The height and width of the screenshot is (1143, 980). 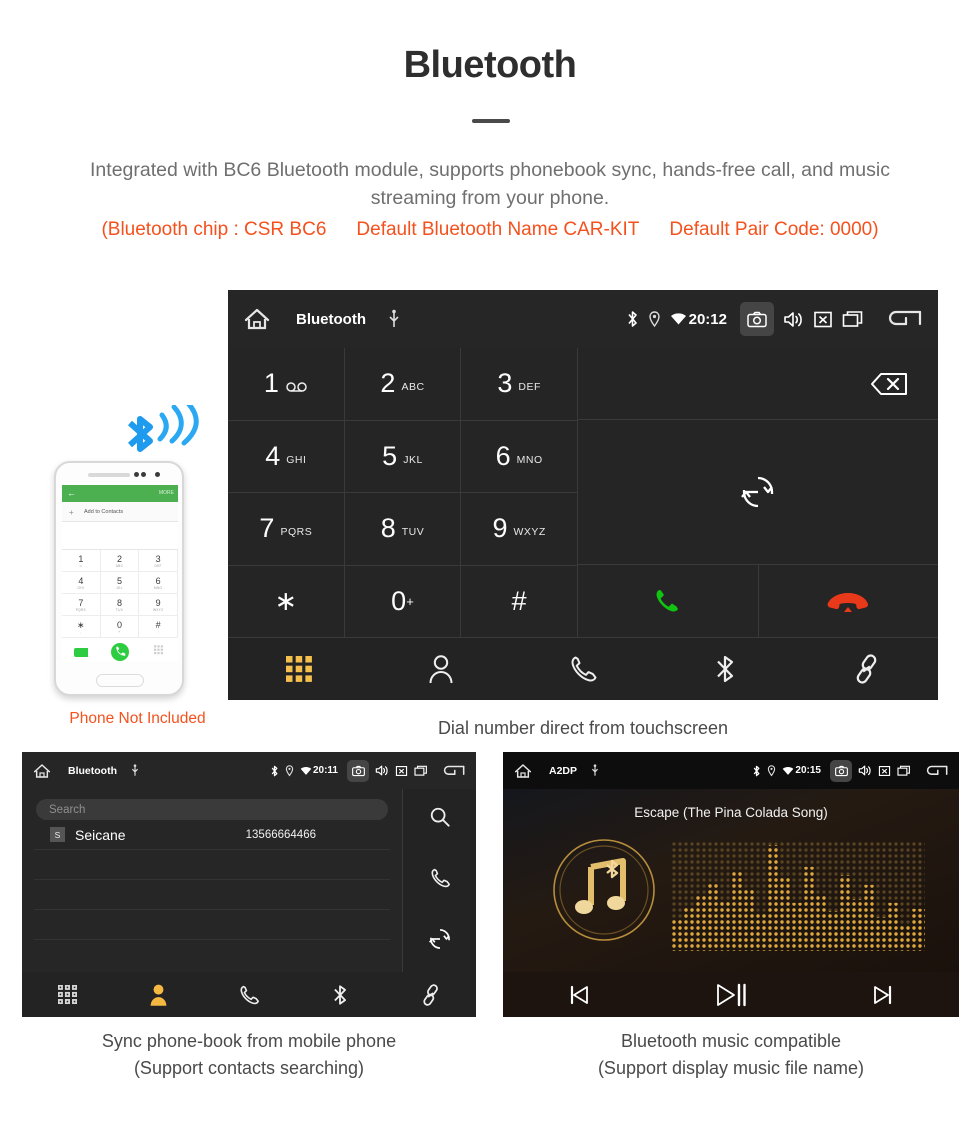 What do you see at coordinates (286, 529) in the screenshot?
I see `dial-key-7: 7 PQRS` at bounding box center [286, 529].